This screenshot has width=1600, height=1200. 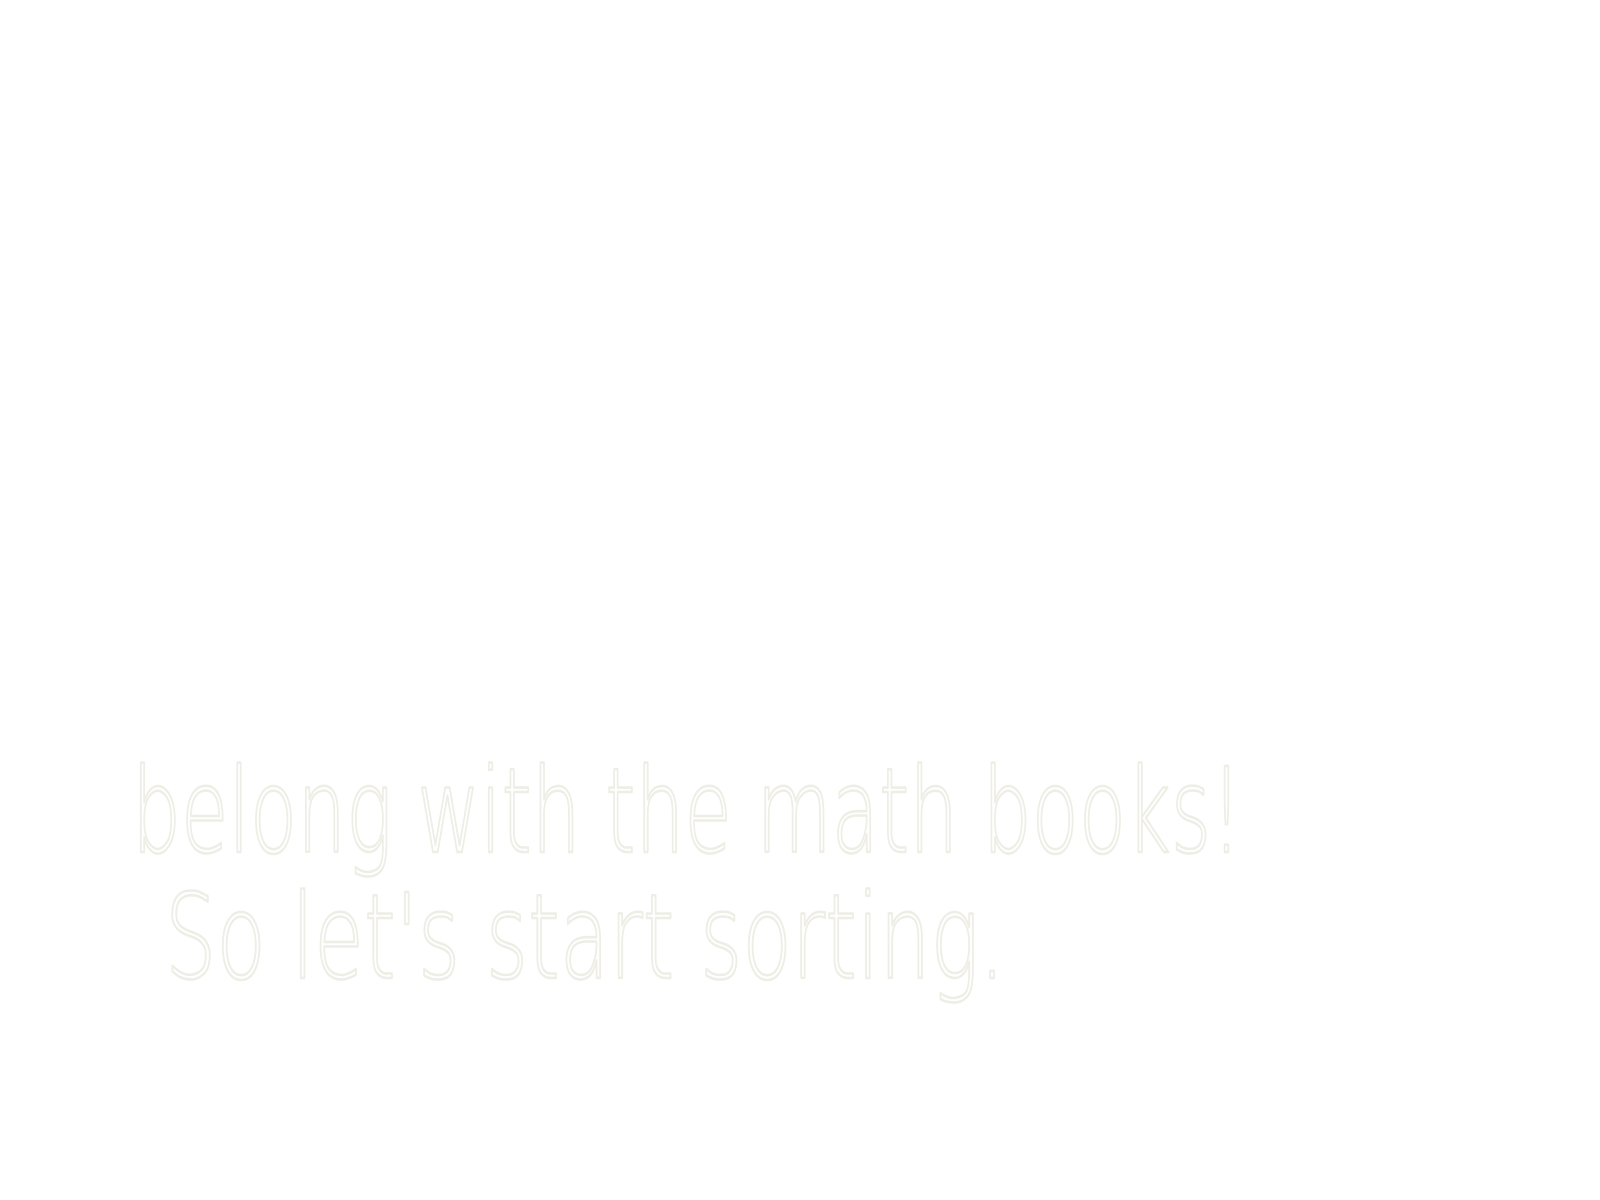 I want to click on caption-line-2: So let's start sorting., so click(x=585, y=937).